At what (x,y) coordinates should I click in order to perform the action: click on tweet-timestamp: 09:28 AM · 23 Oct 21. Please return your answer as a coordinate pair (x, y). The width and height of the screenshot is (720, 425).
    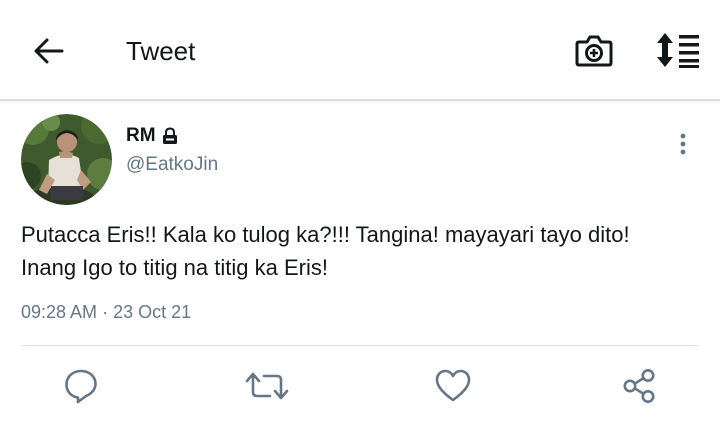
    Looking at the image, I should click on (106, 312).